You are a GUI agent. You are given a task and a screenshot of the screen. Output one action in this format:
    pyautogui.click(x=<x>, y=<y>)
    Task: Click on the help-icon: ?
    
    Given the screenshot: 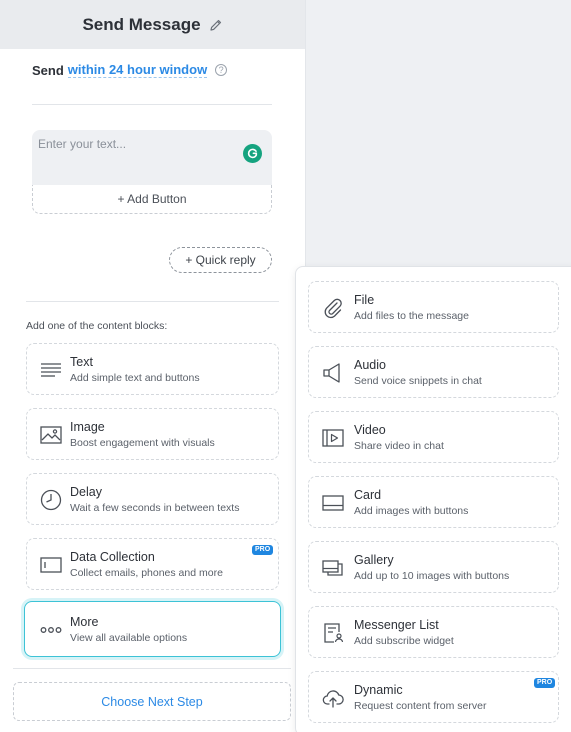 What is the action you would take?
    pyautogui.click(x=221, y=70)
    